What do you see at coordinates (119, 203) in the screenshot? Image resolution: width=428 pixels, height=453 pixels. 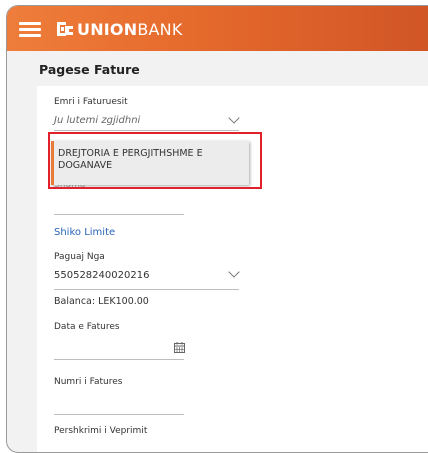 I see `amount-input` at bounding box center [119, 203].